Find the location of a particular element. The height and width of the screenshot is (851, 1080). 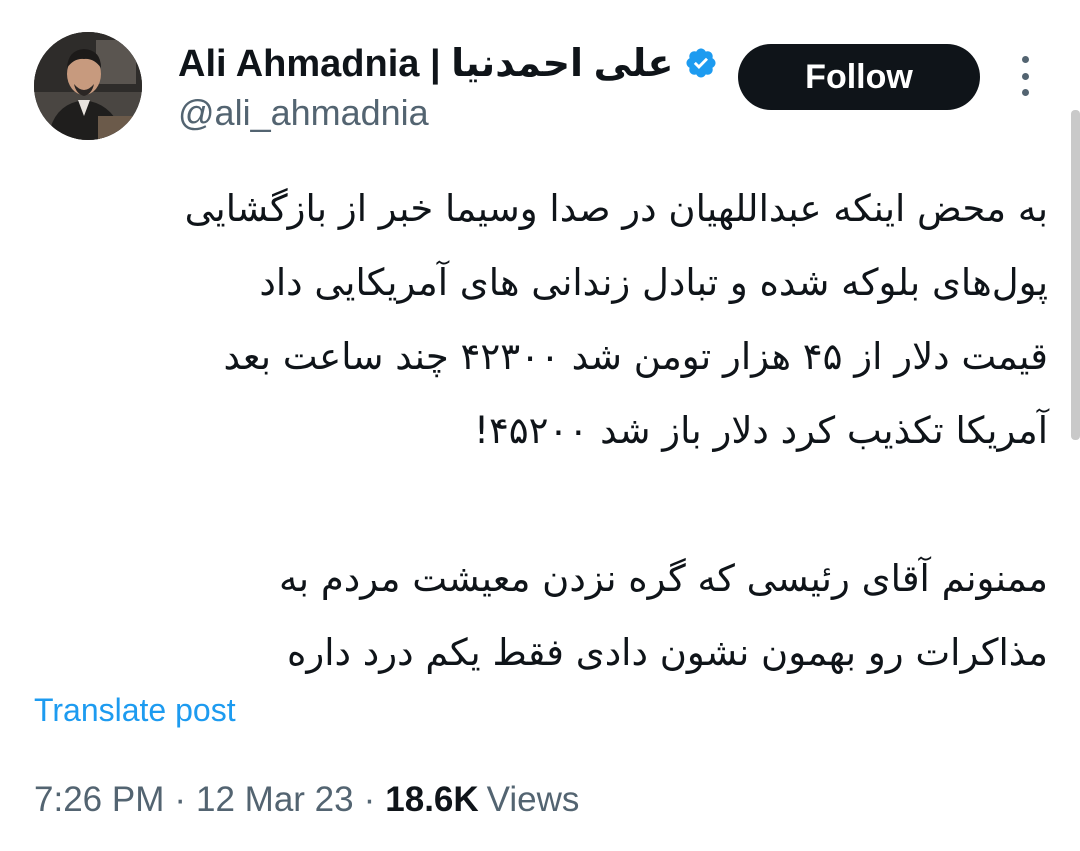

avatar-image is located at coordinates (88, 86).